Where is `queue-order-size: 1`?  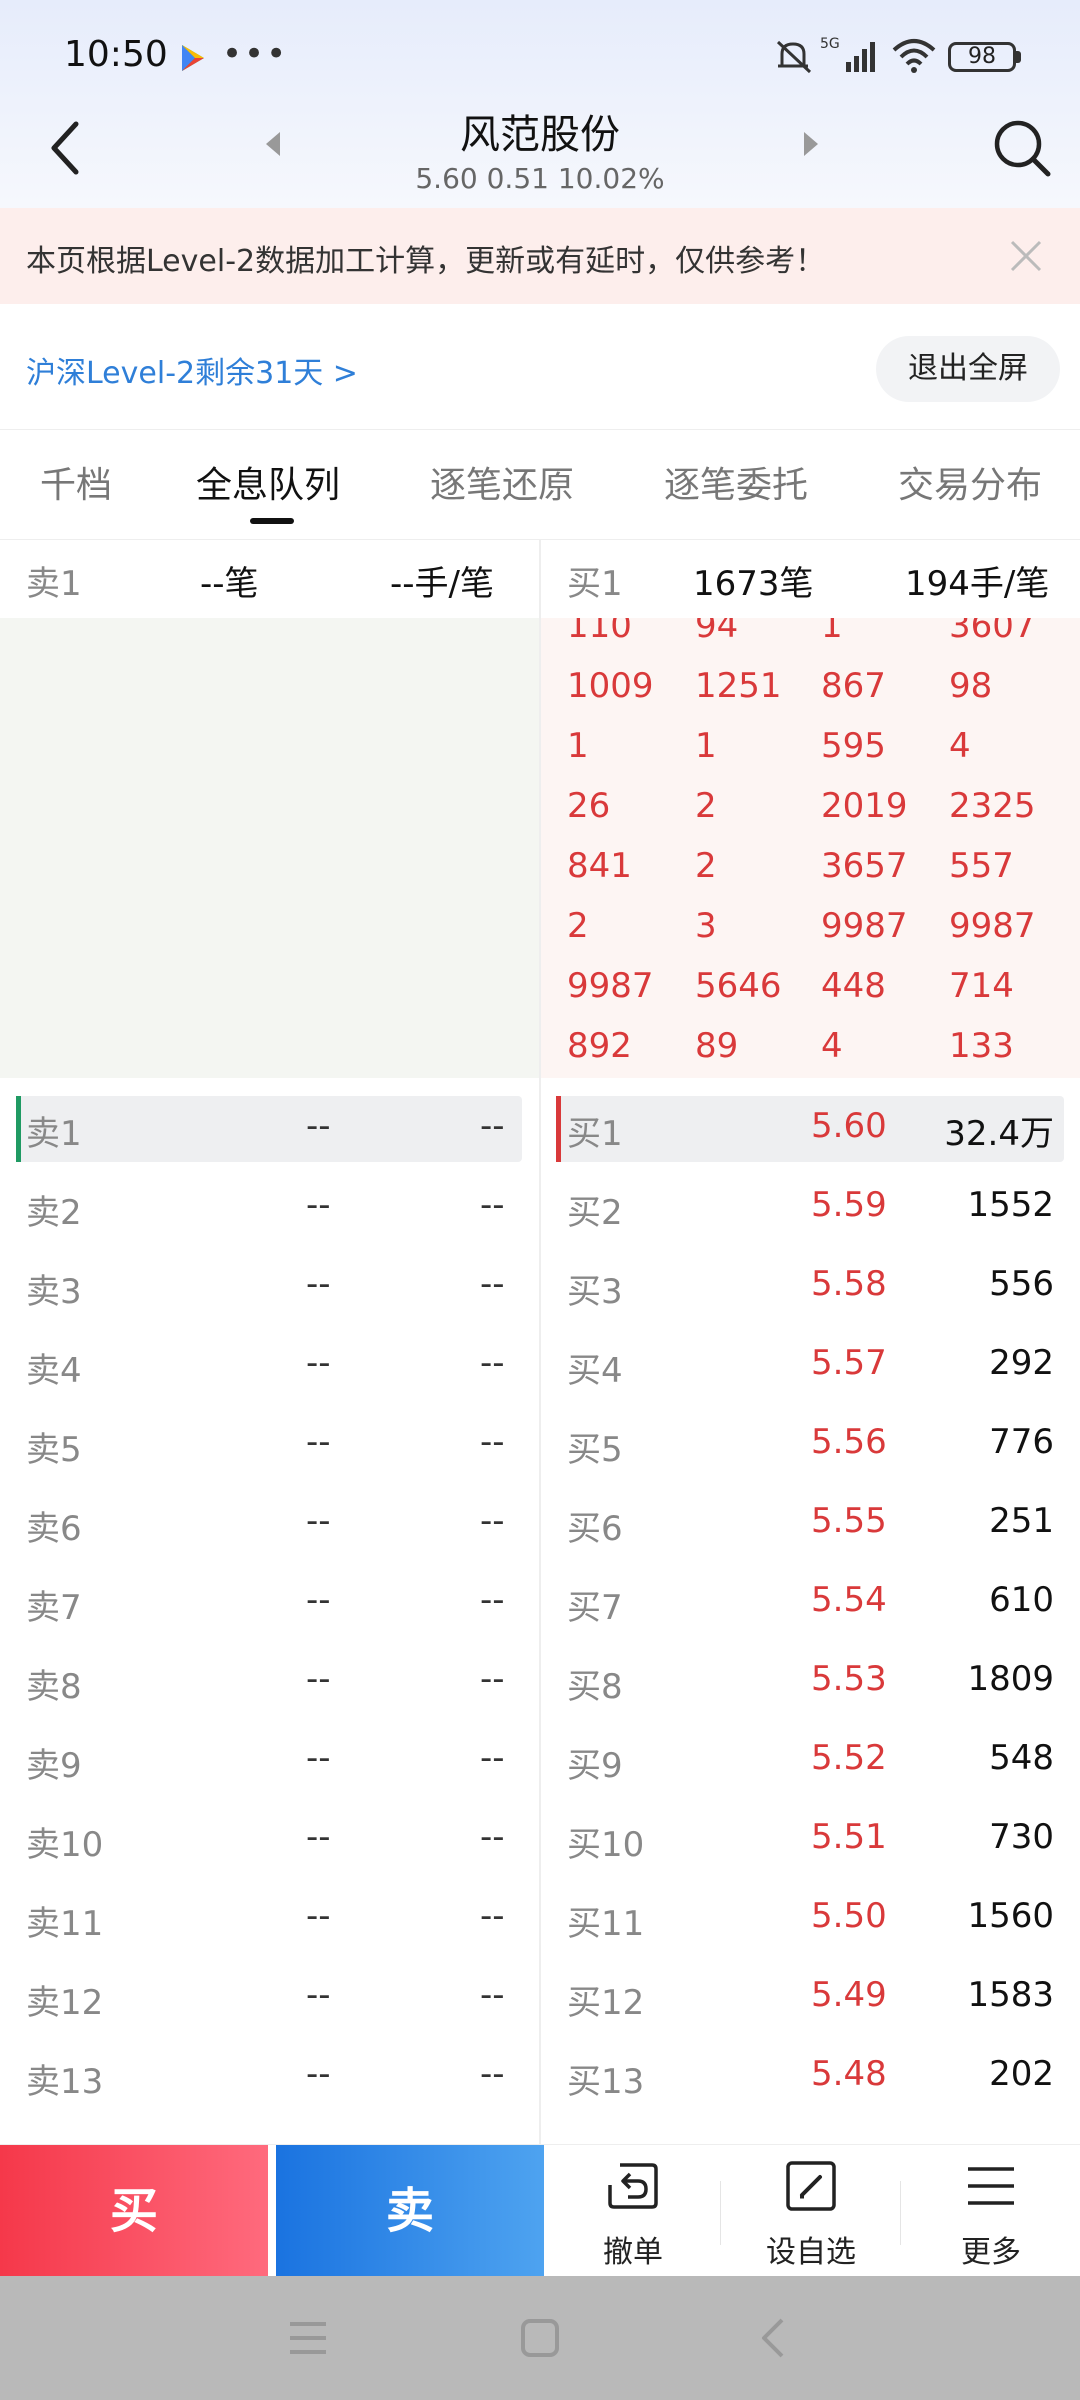 queue-order-size: 1 is located at coordinates (578, 746).